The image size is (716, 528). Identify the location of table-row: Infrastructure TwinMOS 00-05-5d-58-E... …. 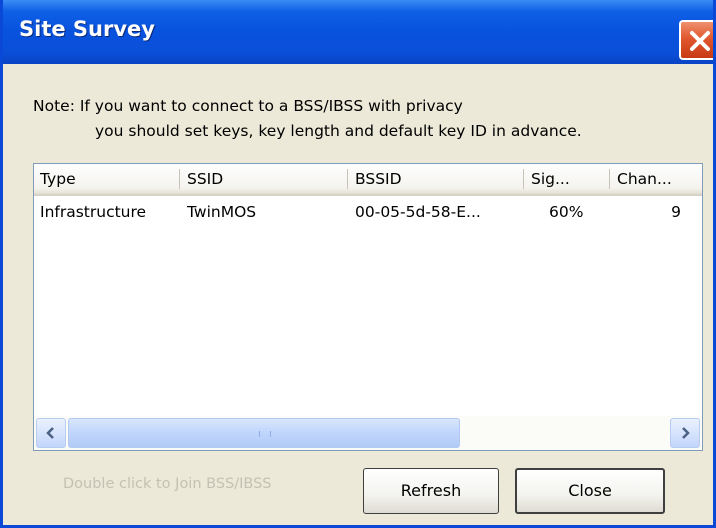
(368, 212).